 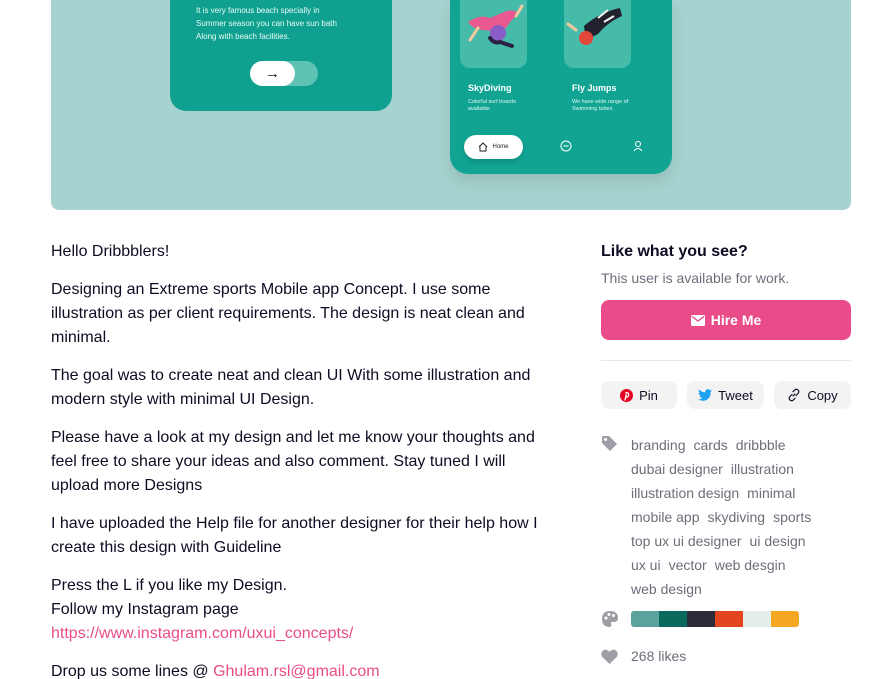 I want to click on tag-link: sports, so click(x=792, y=517).